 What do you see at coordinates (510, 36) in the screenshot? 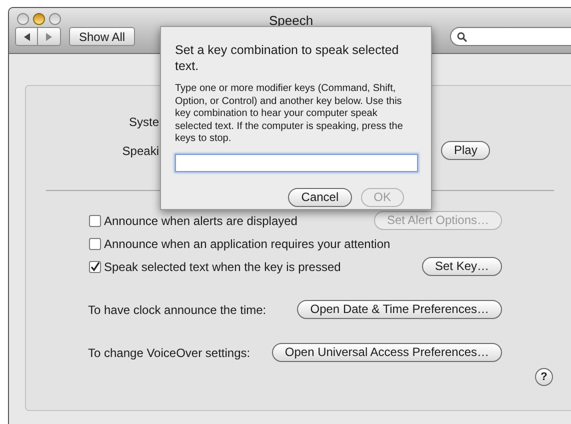
I see `search-field` at bounding box center [510, 36].